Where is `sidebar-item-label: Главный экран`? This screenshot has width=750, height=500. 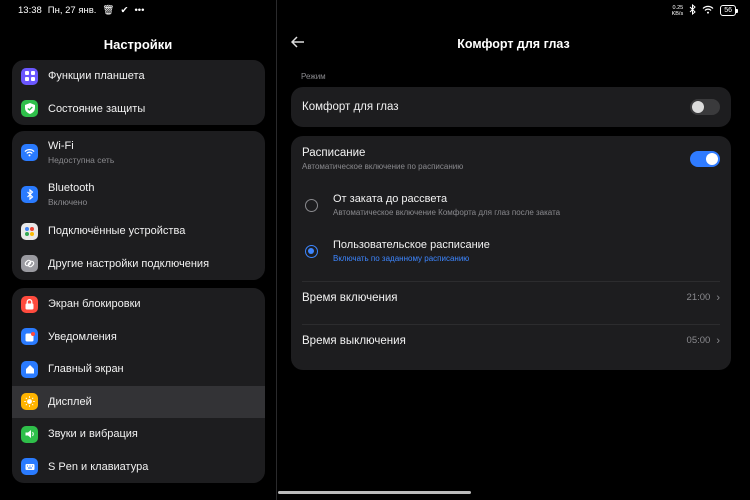
sidebar-item-label: Главный экран is located at coordinates (86, 369).